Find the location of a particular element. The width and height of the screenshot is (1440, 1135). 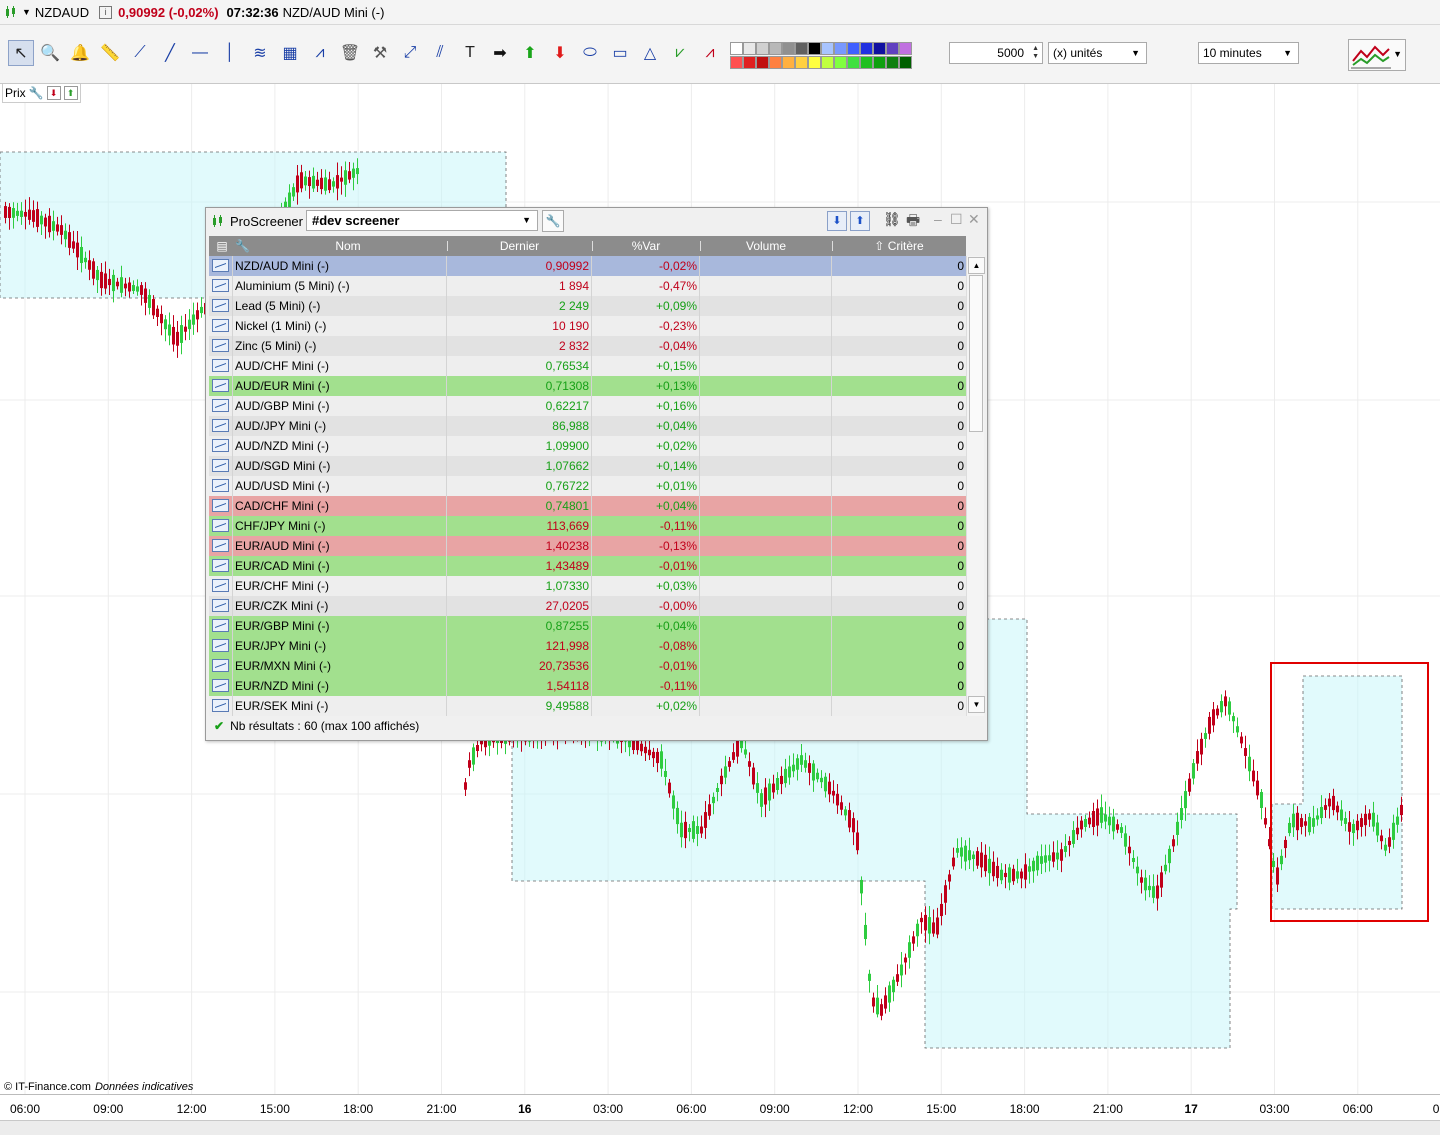

ruler-tool-icon: 📏 is located at coordinates (110, 53).